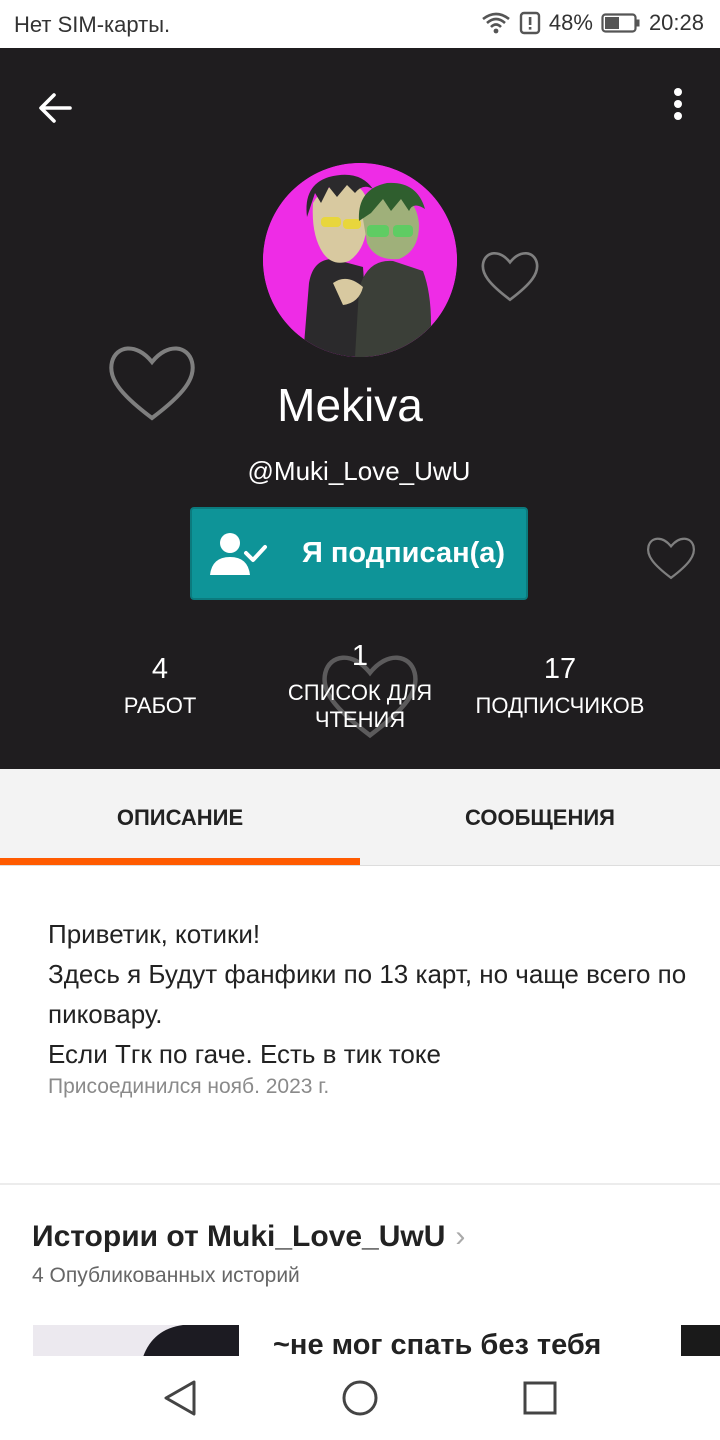 This screenshot has height=1440, width=720. Describe the element at coordinates (160, 669) in the screenshot. I see `stat-works-number: 4` at that location.